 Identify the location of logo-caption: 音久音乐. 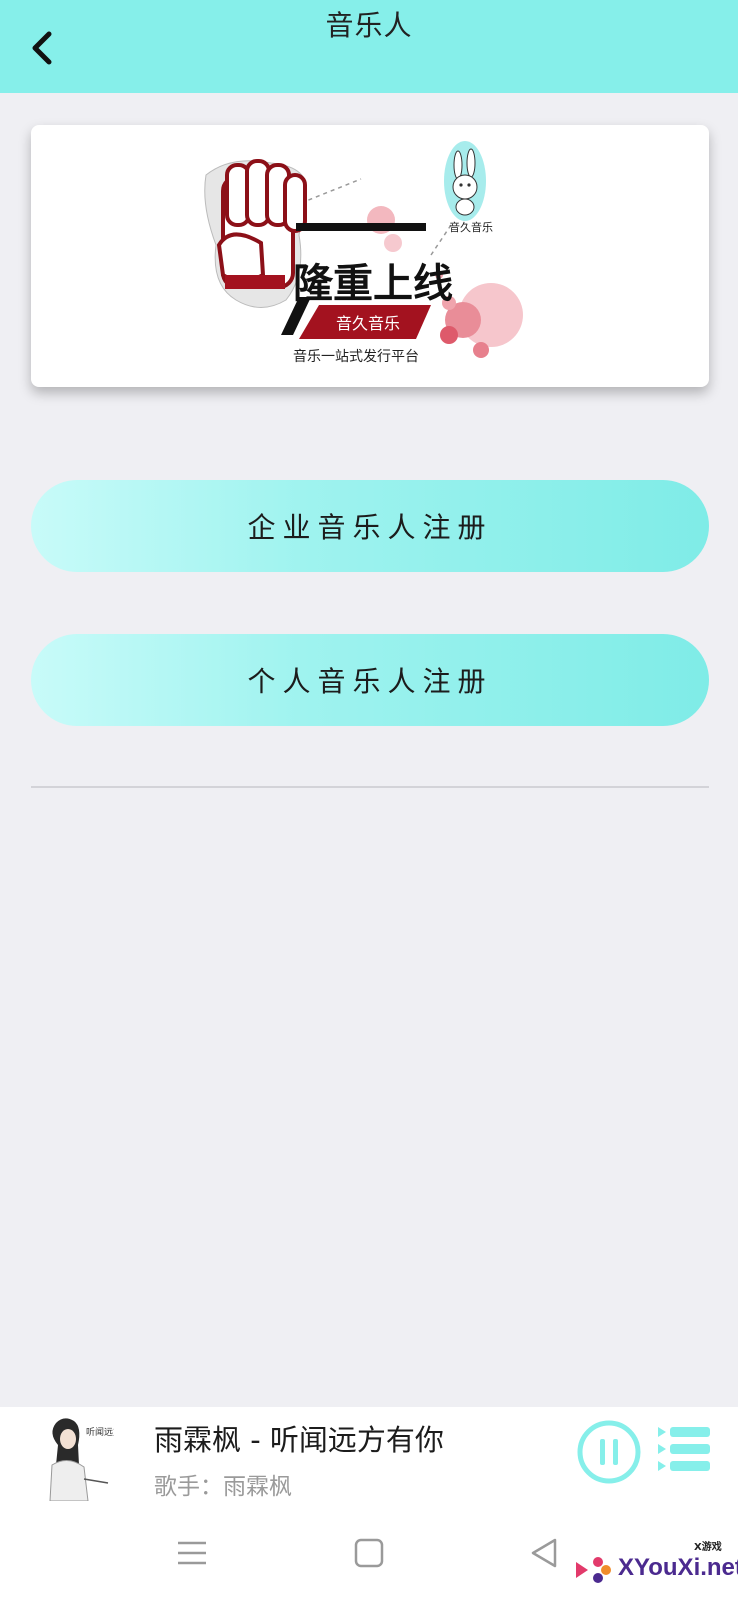
(471, 227).